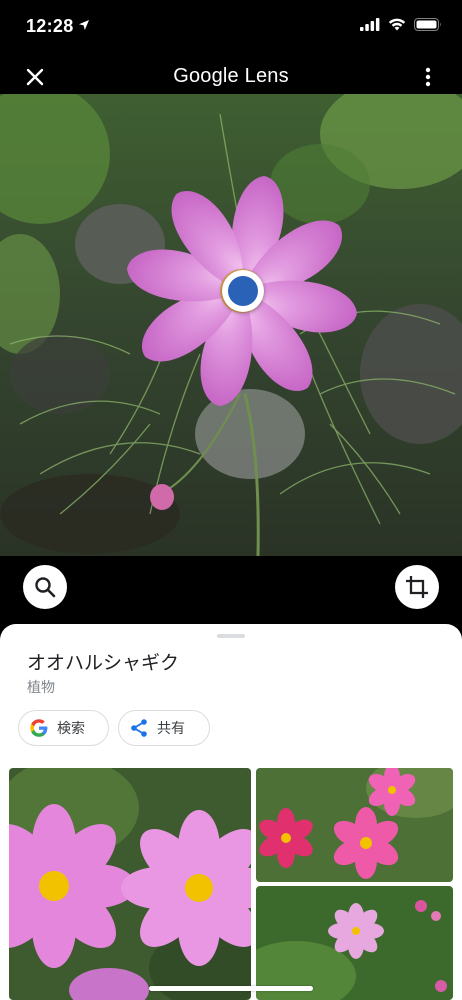  I want to click on battery-icon, so click(428, 27).